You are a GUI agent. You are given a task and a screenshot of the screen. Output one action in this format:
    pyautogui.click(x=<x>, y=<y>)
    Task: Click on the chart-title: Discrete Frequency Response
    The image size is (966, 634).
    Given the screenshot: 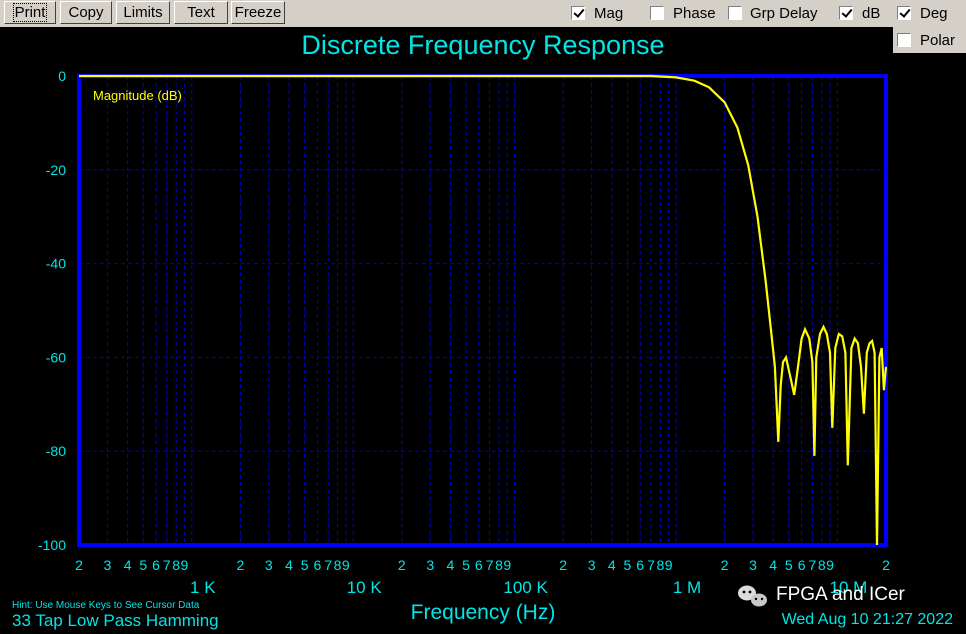 What is the action you would take?
    pyautogui.click(x=482, y=45)
    